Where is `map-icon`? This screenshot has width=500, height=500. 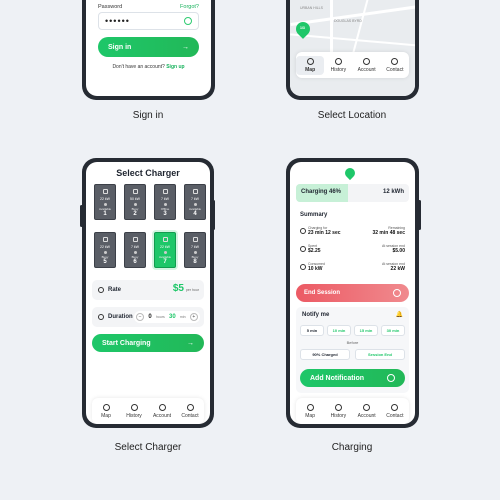
map-icon is located at coordinates (310, 407).